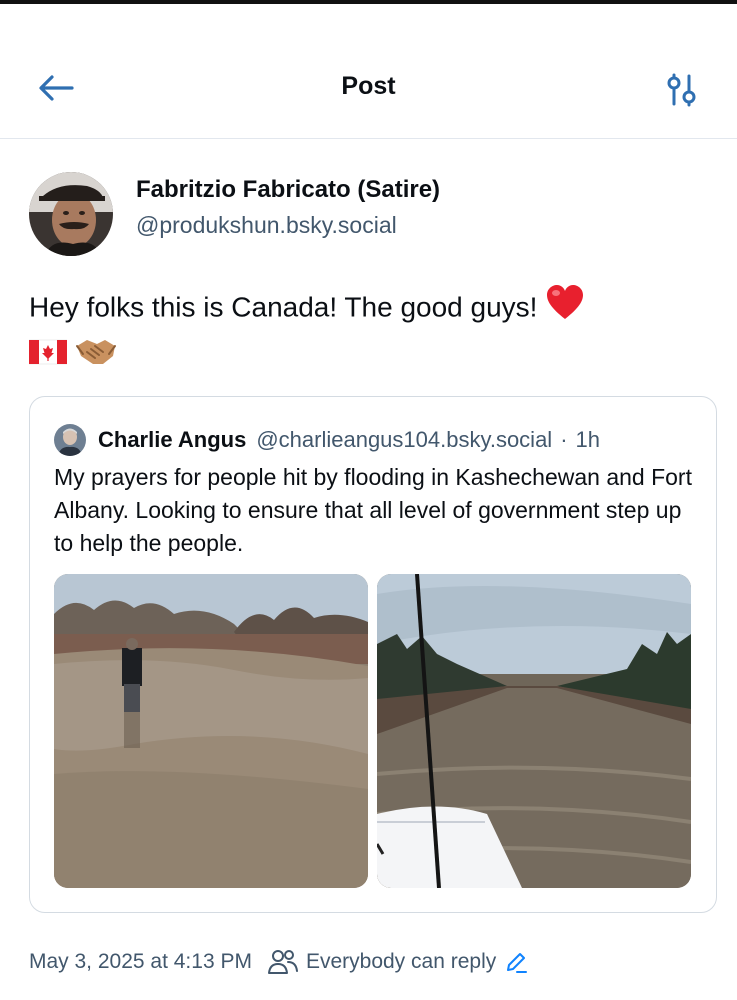  What do you see at coordinates (368, 332) in the screenshot?
I see `post-body: Hey folks this is Canada! The good guys!` at bounding box center [368, 332].